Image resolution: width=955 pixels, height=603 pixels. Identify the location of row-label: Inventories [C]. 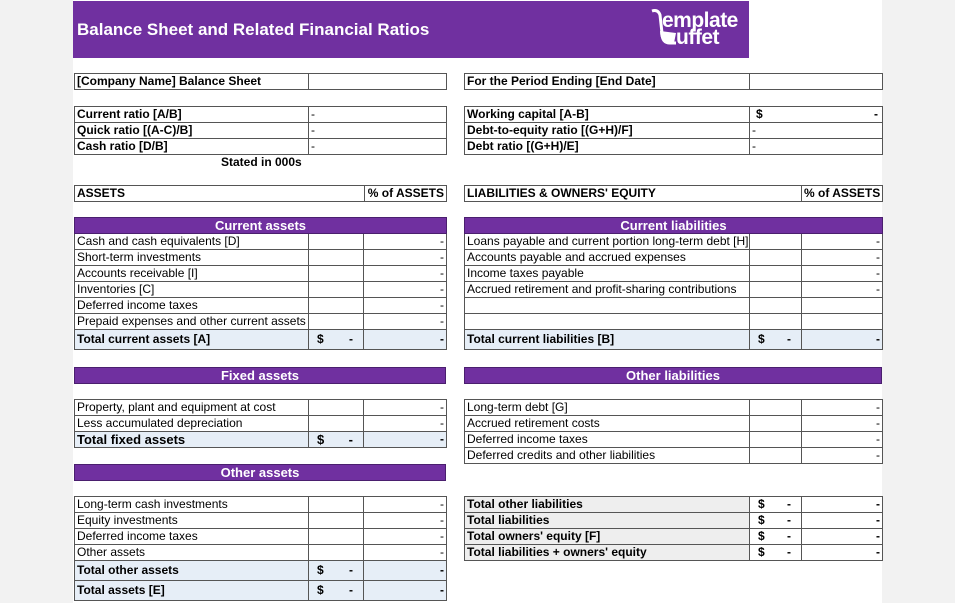
(191, 289).